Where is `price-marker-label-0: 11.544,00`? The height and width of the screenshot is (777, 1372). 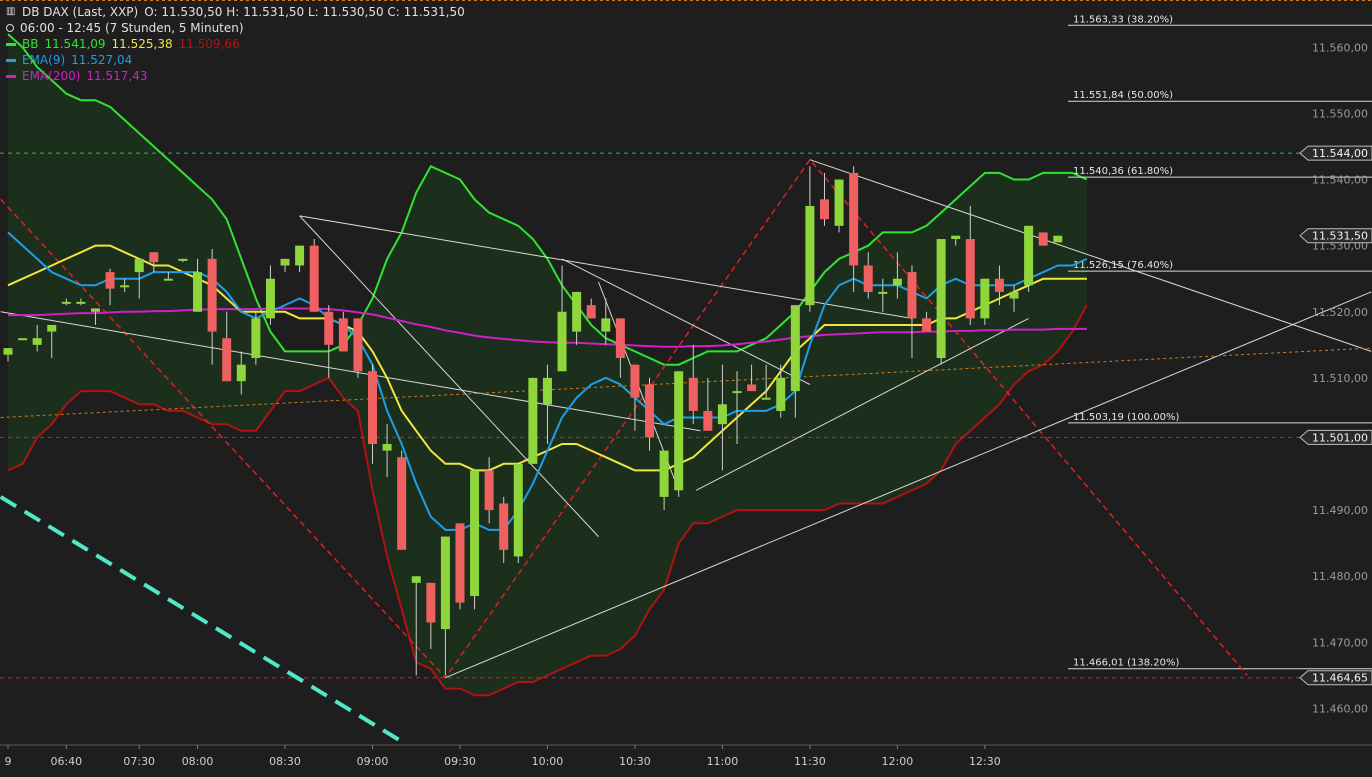
price-marker-label-0: 11.544,00 is located at coordinates (1340, 153).